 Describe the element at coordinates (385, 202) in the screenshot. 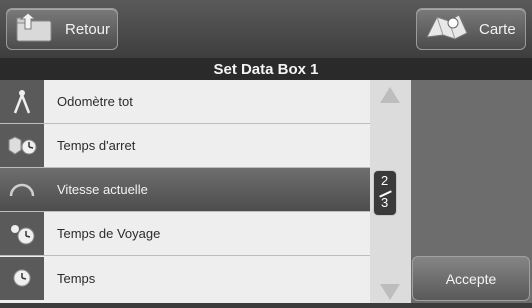

I see `page-total: 3` at that location.